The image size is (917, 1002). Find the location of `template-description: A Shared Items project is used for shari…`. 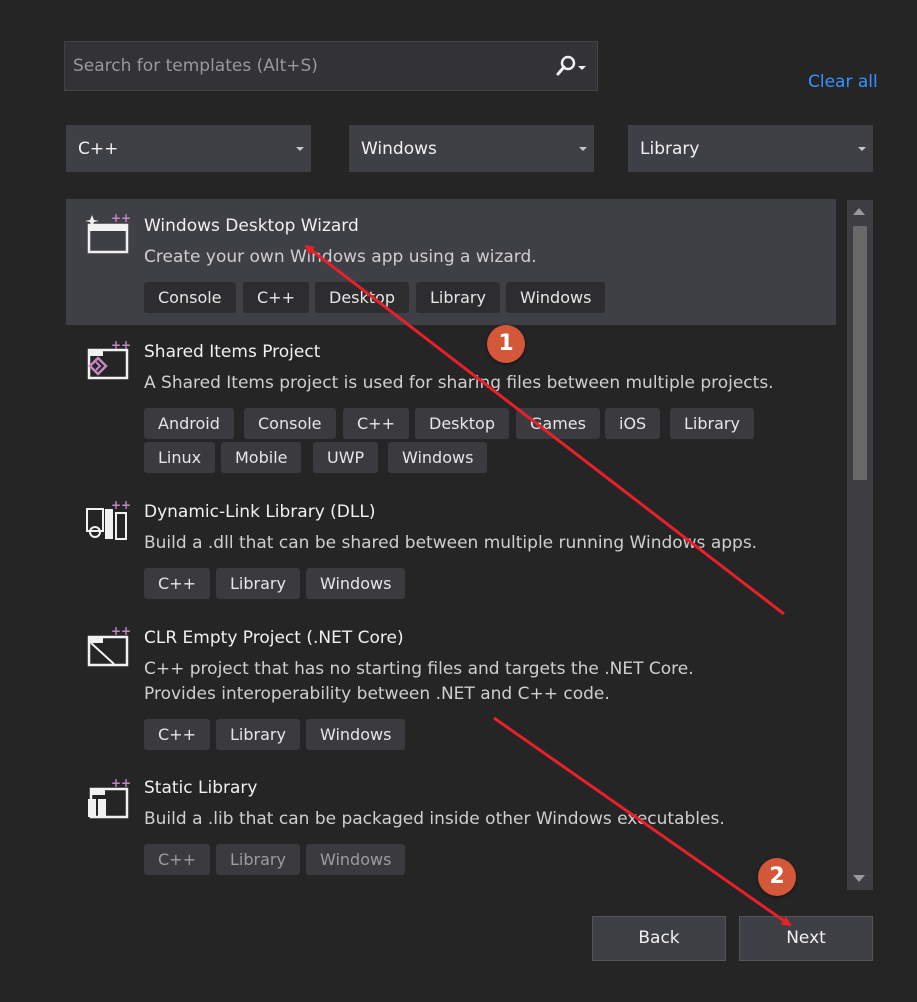

template-description: A Shared Items project is used for shari… is located at coordinates (459, 383).